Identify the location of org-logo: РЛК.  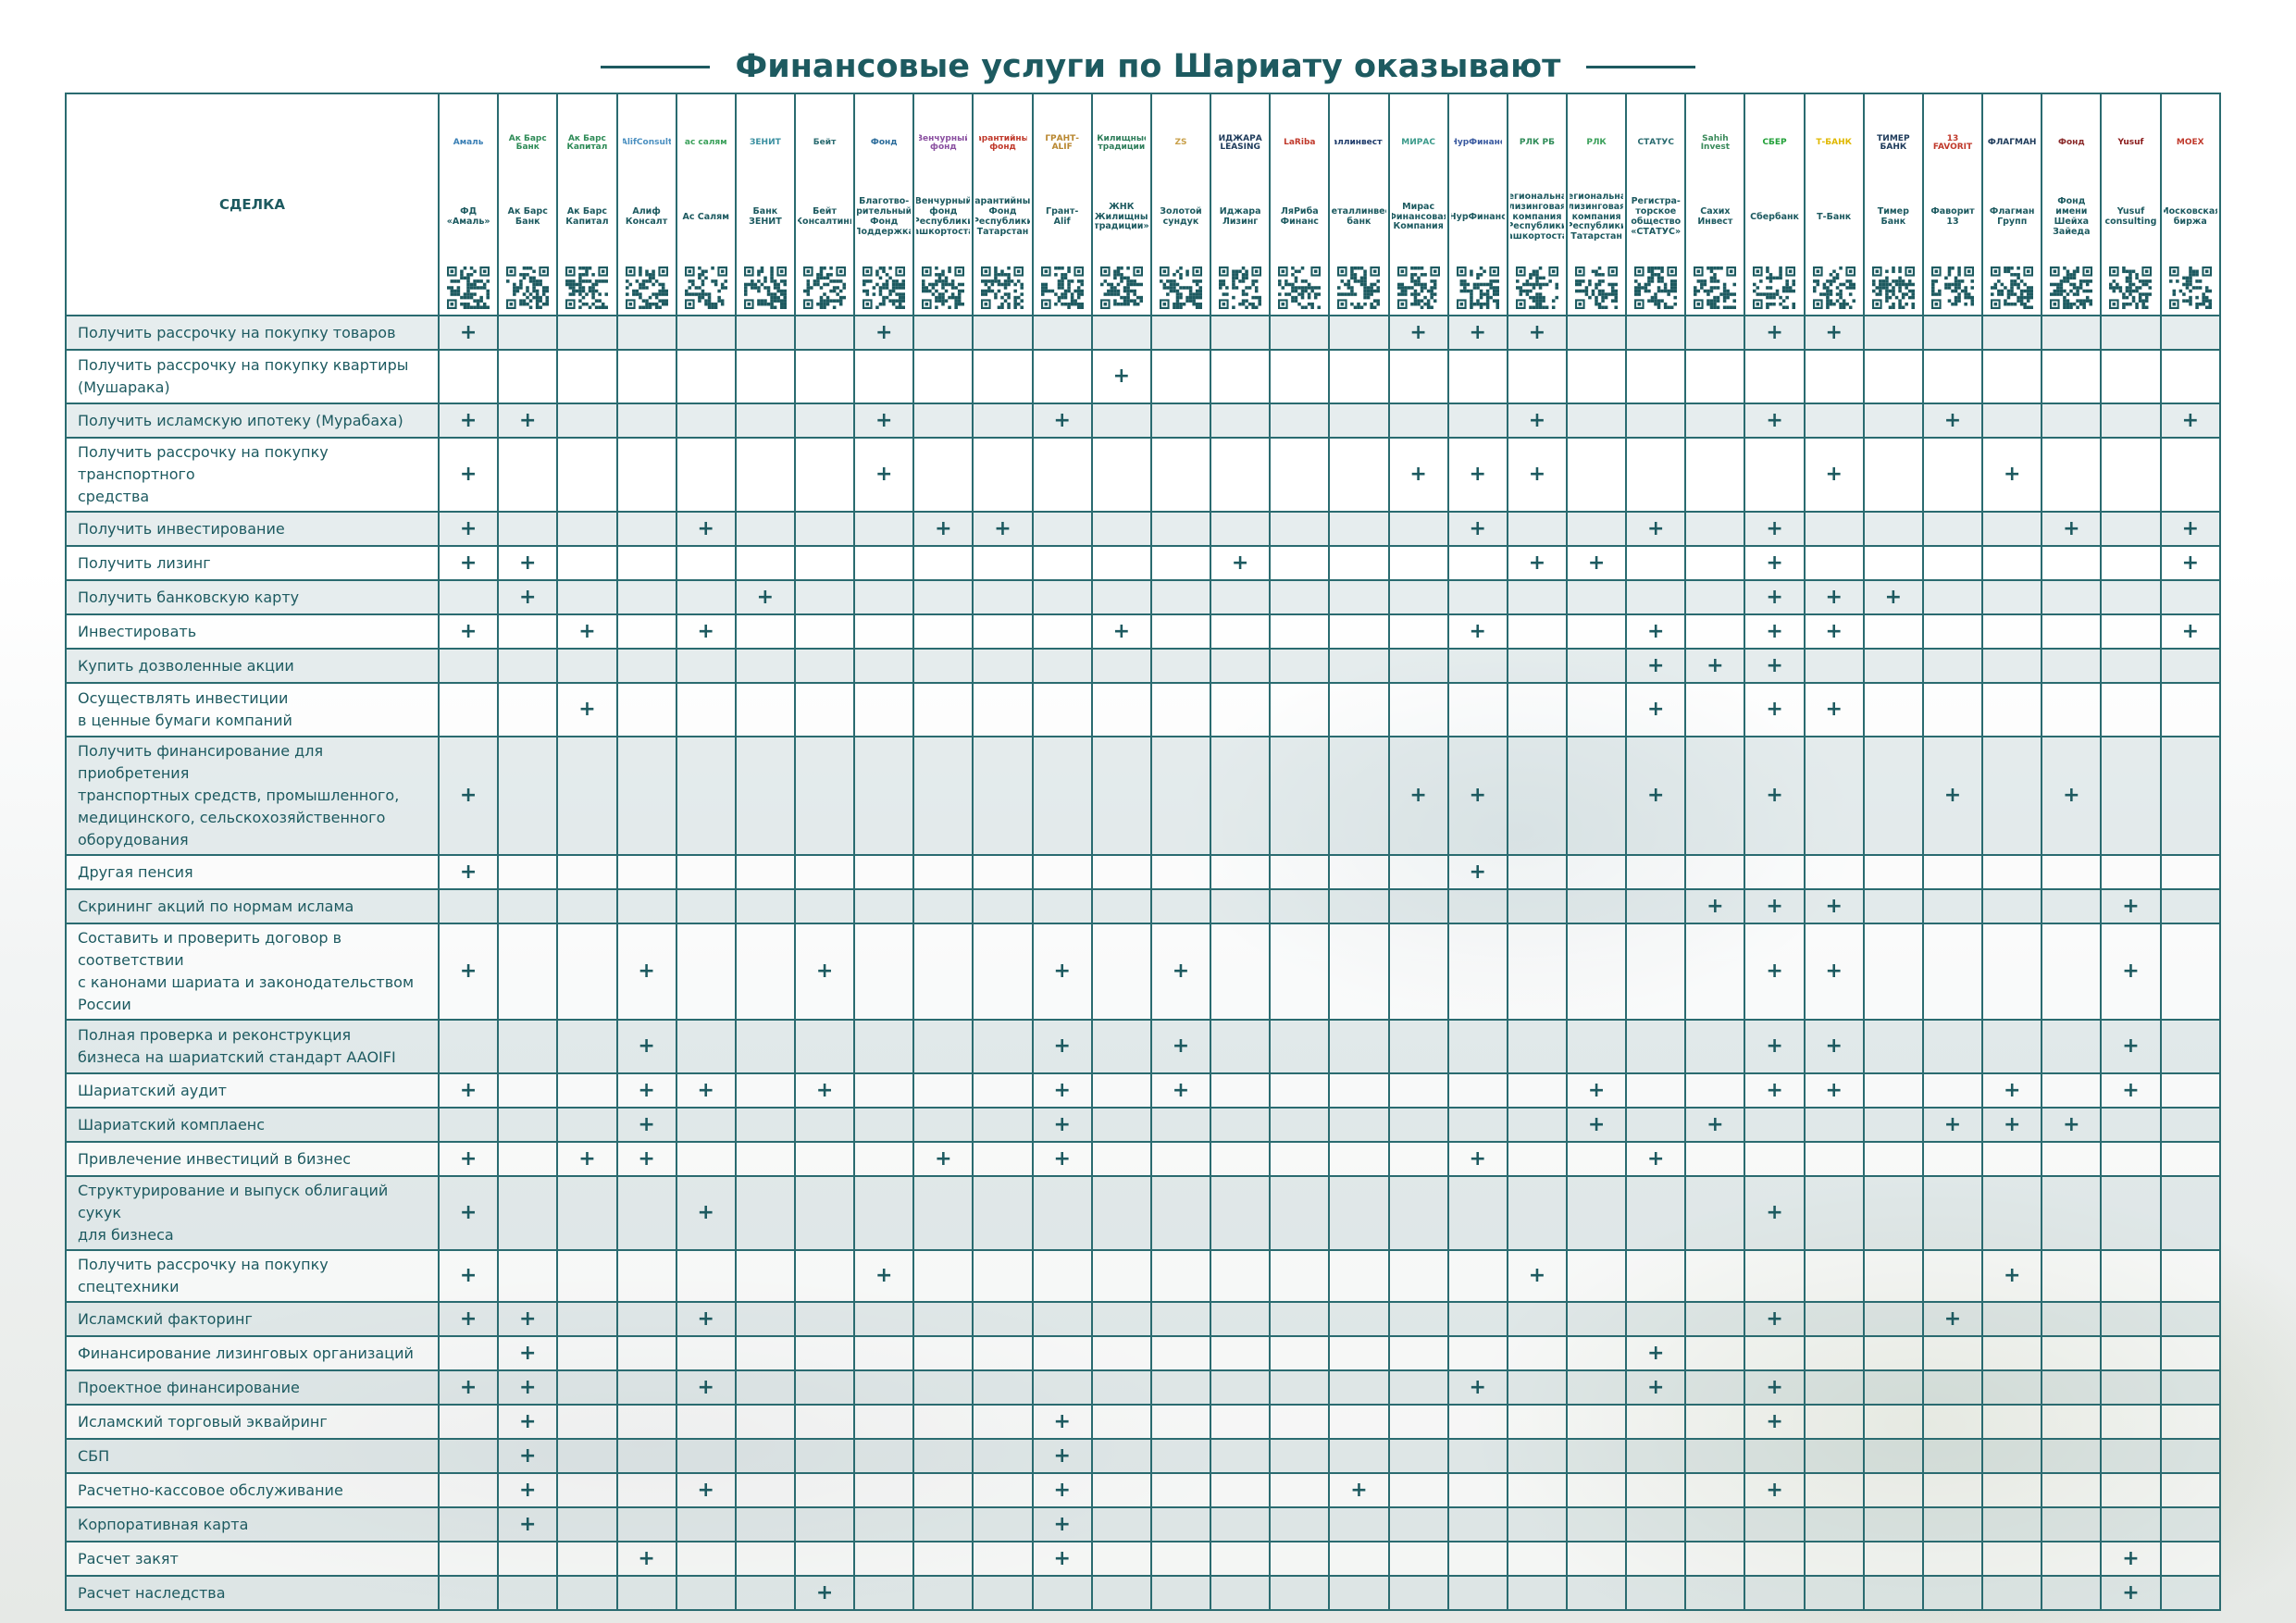
(1597, 143).